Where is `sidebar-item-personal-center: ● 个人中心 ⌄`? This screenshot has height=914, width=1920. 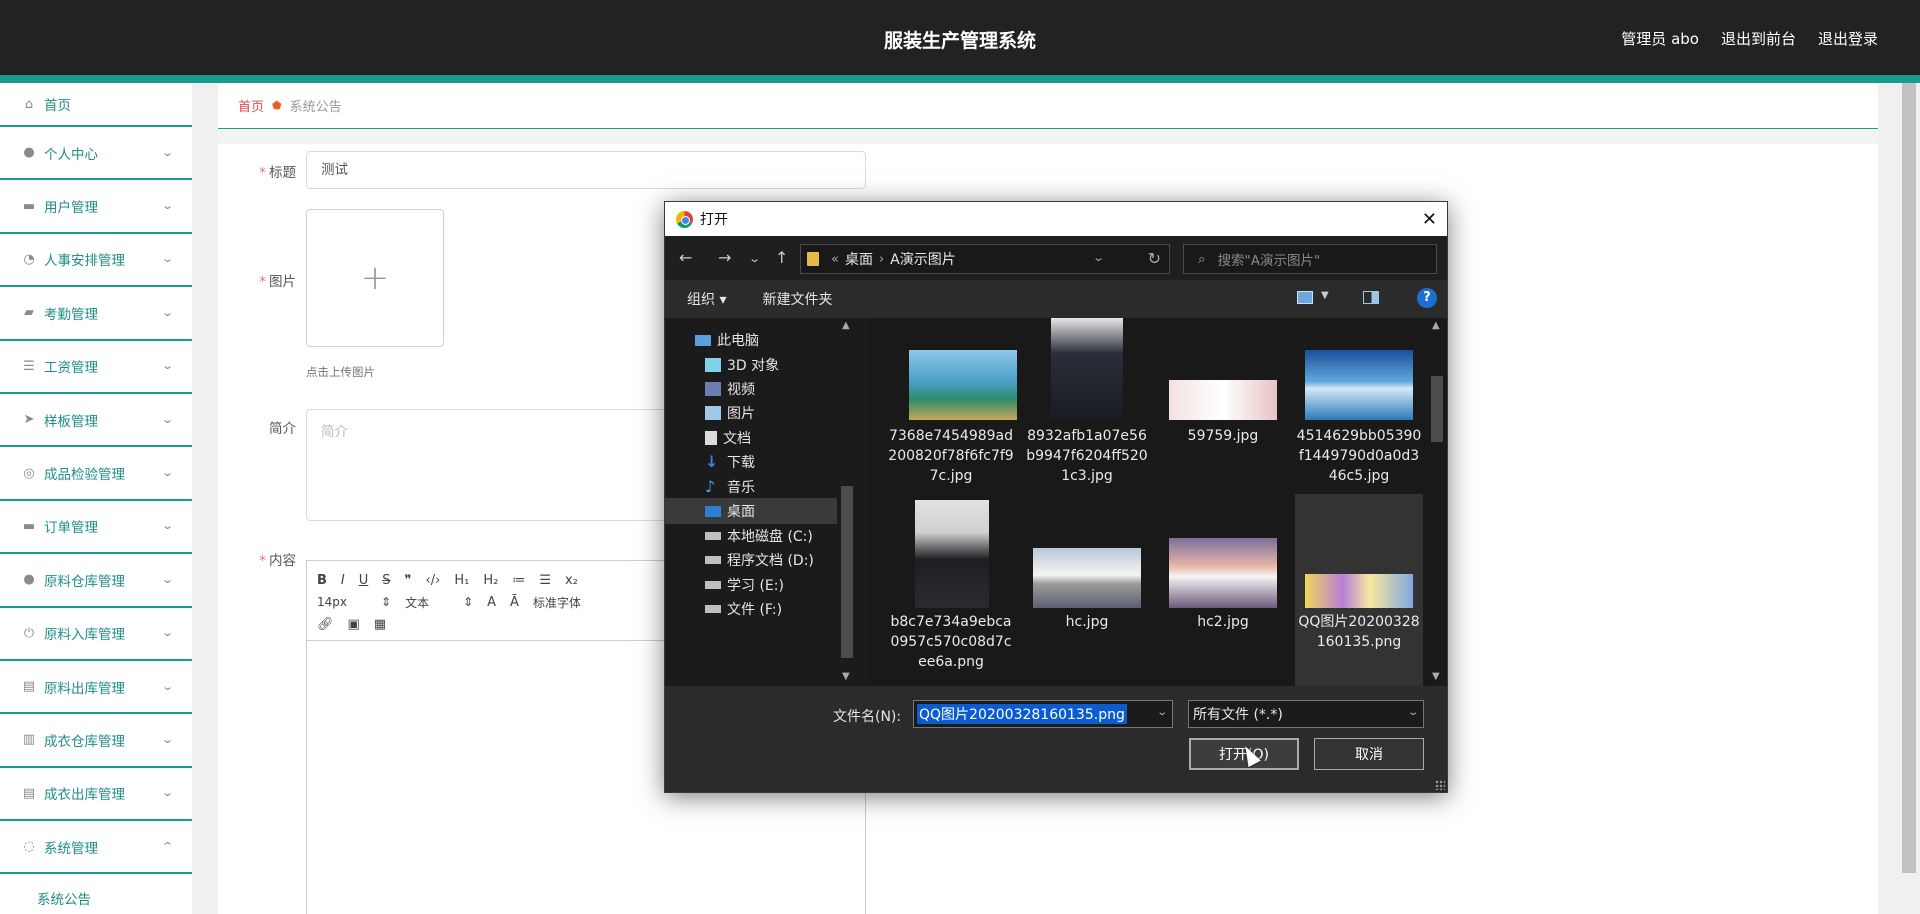
sidebar-item-personal-center: ● 个人中心 ⌄ is located at coordinates (96, 154).